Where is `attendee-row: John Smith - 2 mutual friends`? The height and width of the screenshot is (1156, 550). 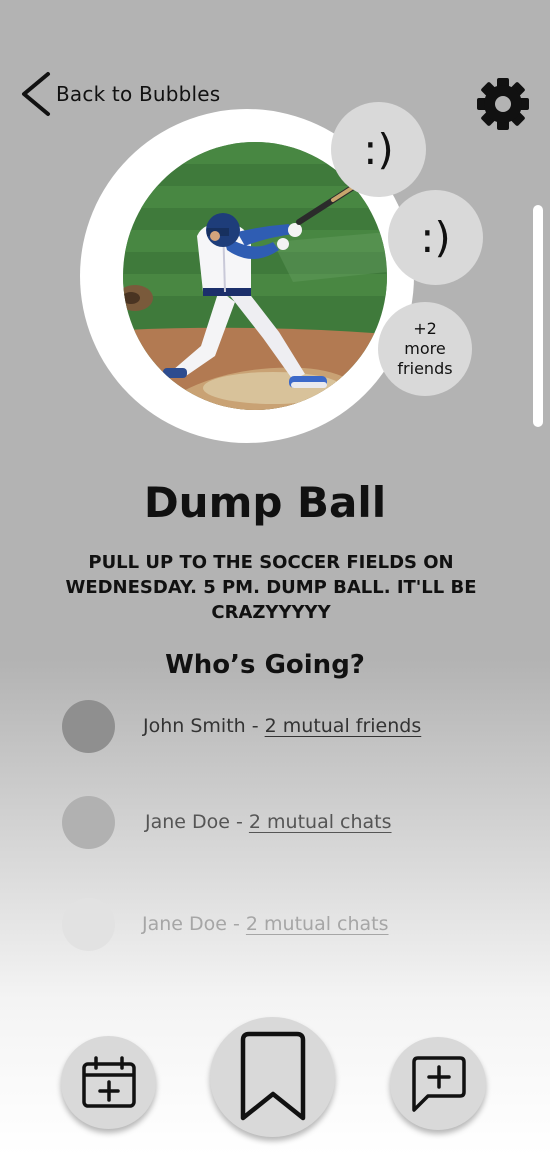 attendee-row: John Smith - 2 mutual friends is located at coordinates (241, 726).